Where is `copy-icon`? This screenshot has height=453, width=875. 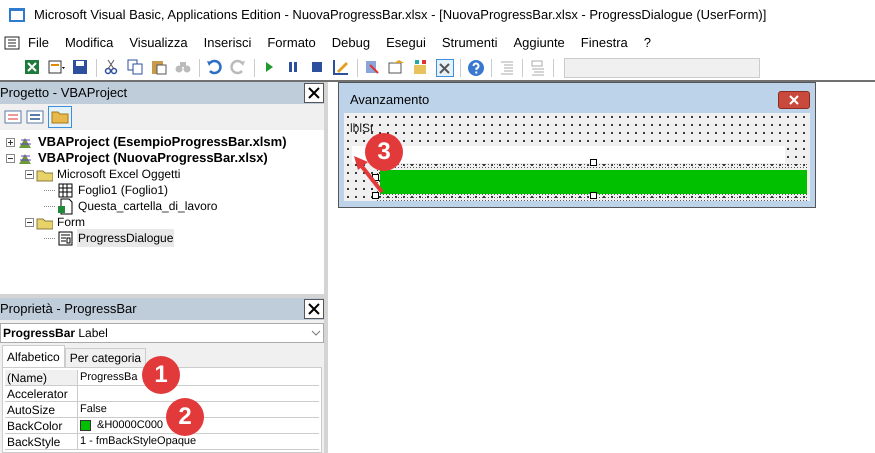 copy-icon is located at coordinates (136, 67).